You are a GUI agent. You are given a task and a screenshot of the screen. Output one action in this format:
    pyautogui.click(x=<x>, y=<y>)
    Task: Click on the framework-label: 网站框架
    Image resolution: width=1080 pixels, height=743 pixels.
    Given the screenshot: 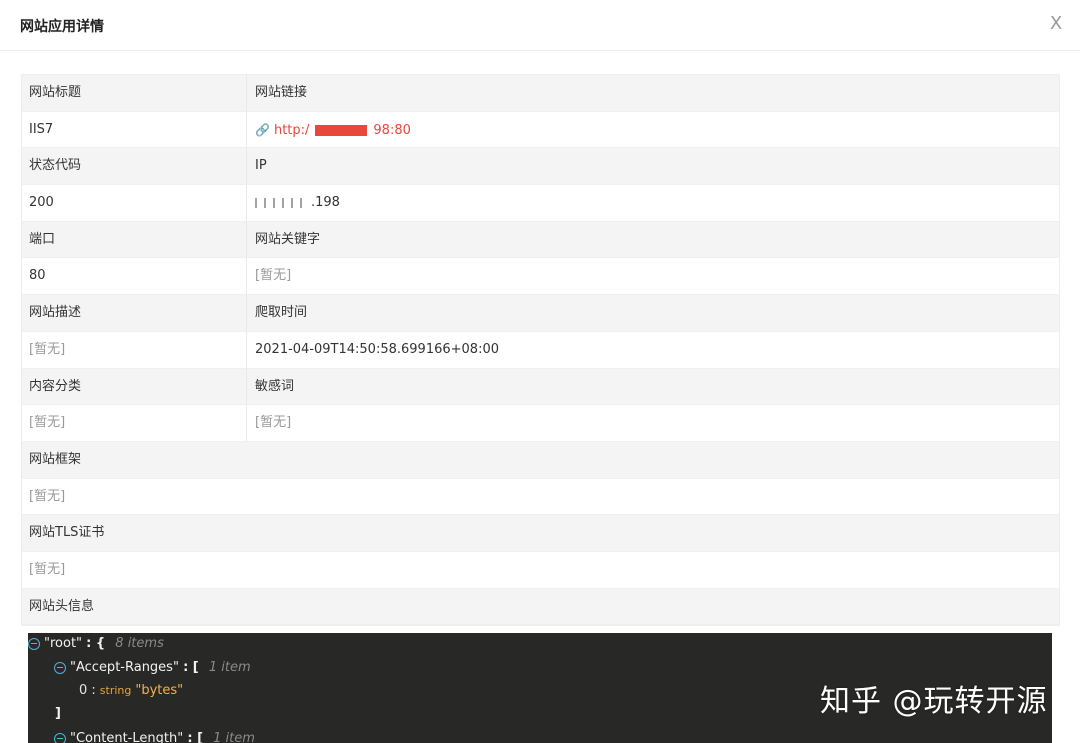 What is the action you would take?
    pyautogui.click(x=55, y=459)
    